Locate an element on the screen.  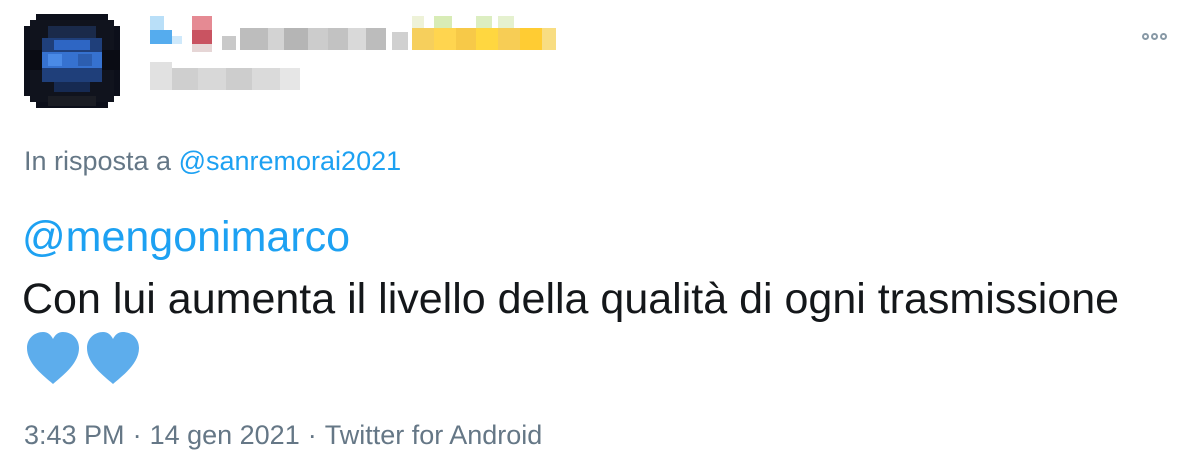
more-options-button is located at coordinates (1154, 36).